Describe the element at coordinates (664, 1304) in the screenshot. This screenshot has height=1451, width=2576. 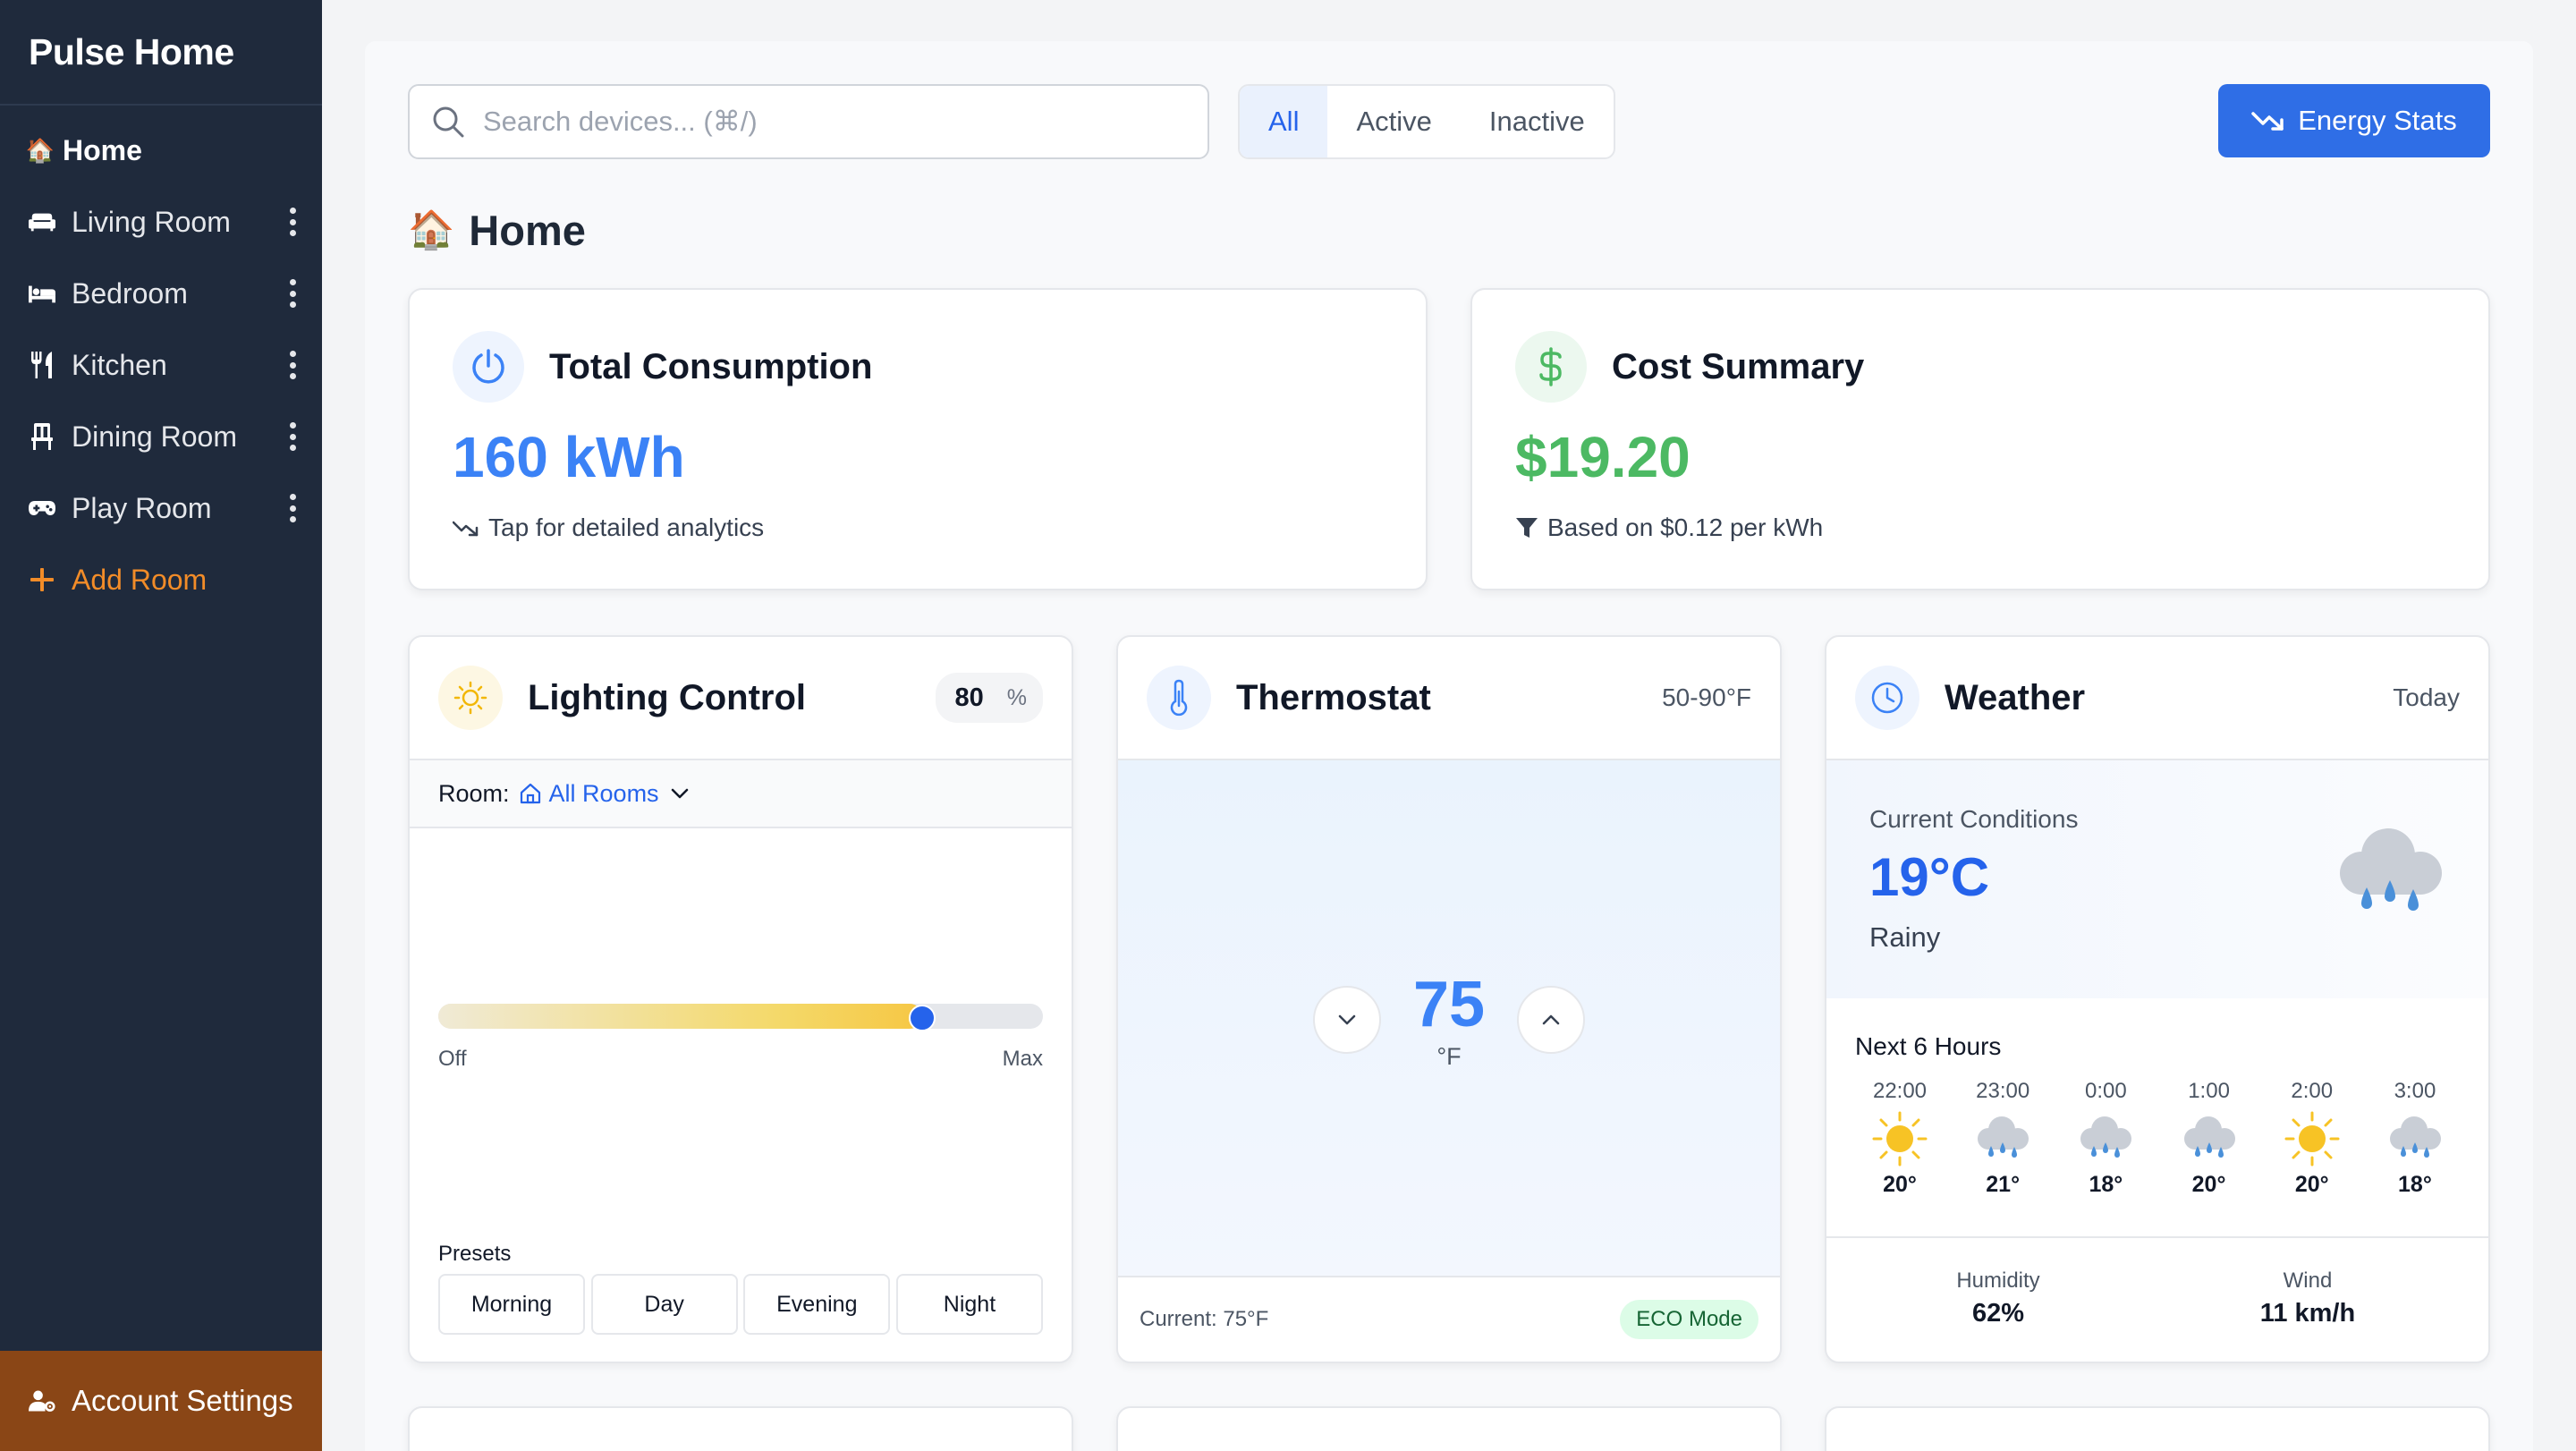
I see `preset-day-button: Day` at that location.